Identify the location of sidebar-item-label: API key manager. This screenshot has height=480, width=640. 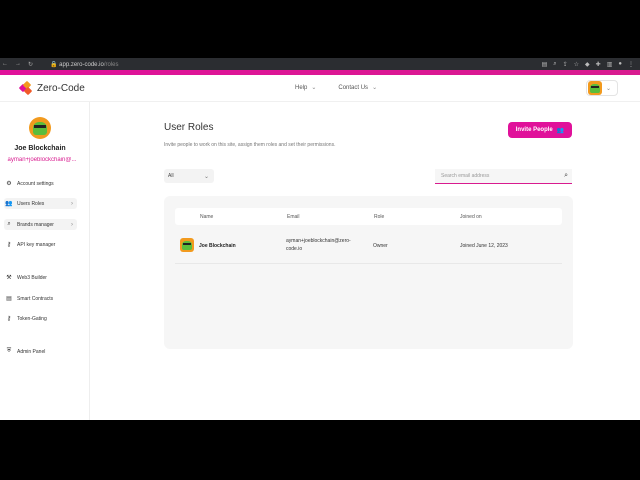
(36, 244).